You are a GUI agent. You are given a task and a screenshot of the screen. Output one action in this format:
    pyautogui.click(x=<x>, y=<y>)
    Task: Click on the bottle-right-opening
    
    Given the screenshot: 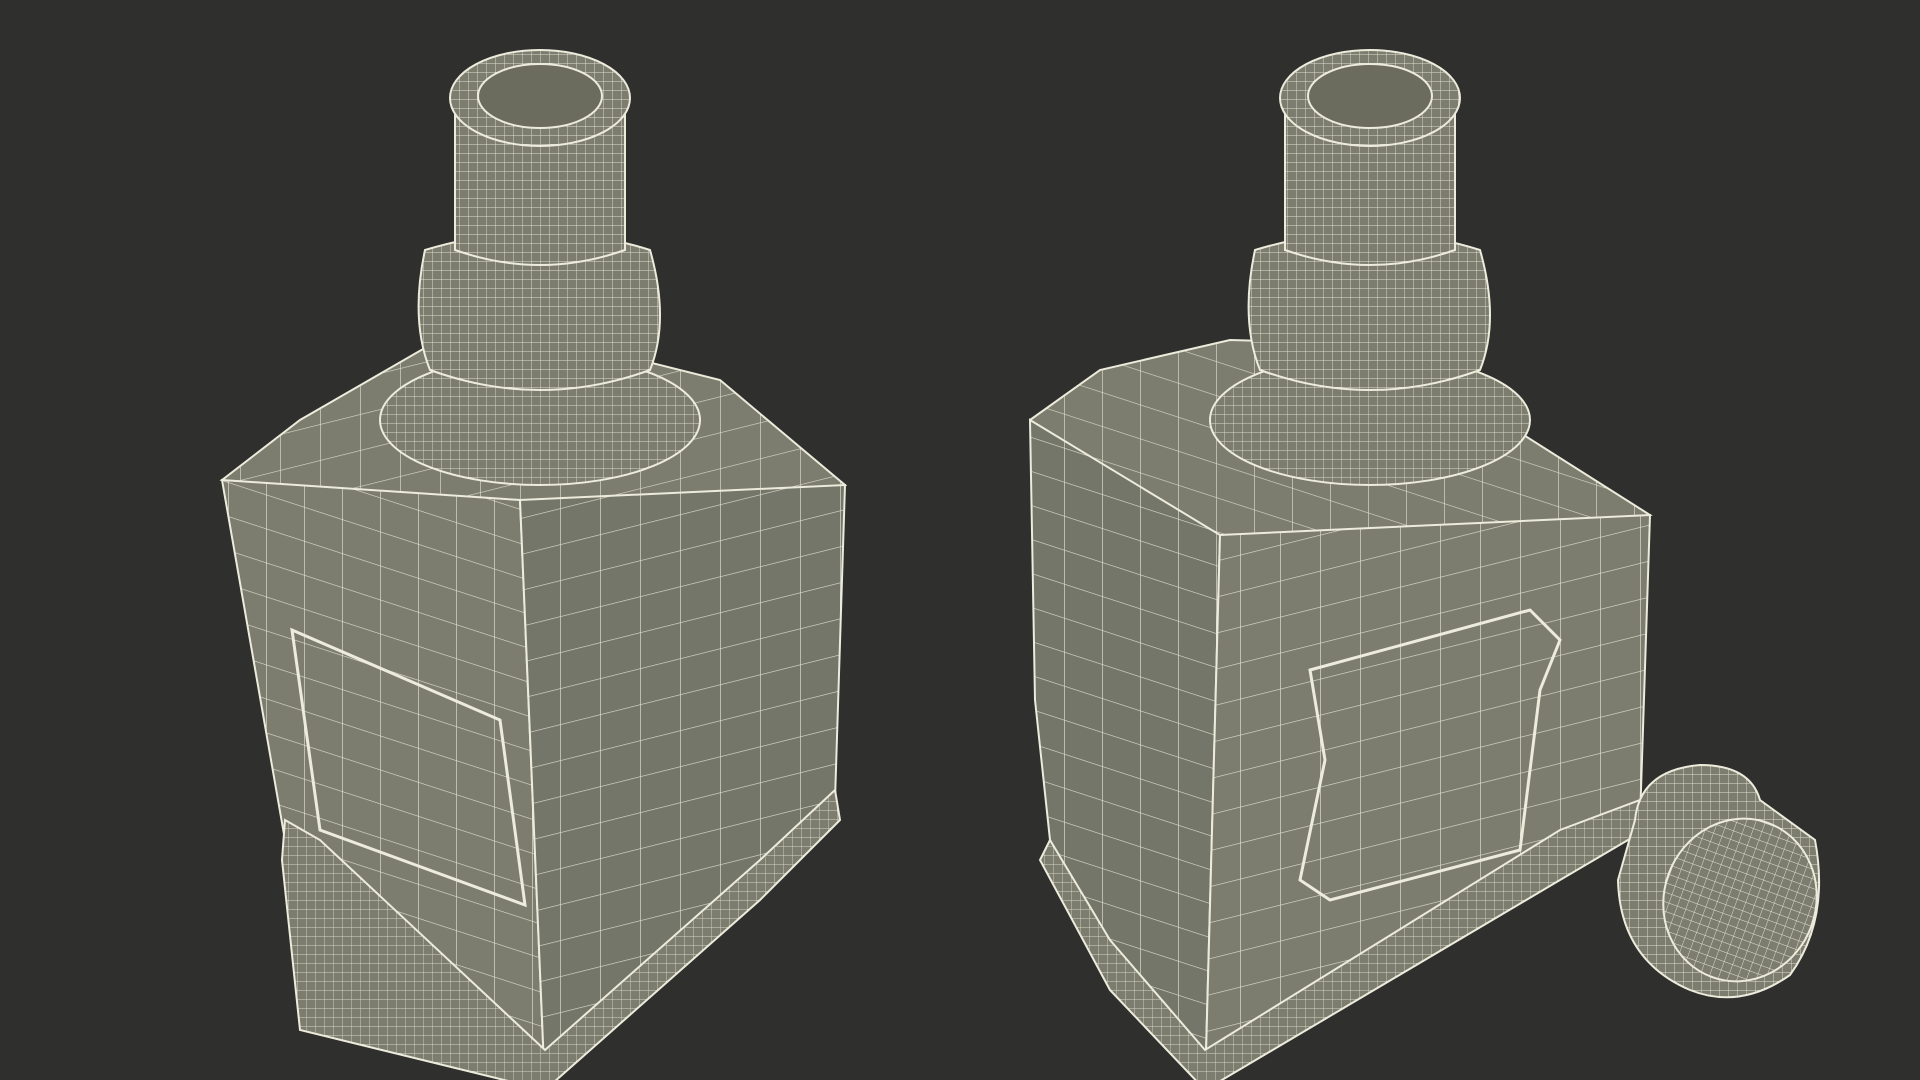 What is the action you would take?
    pyautogui.click(x=1370, y=96)
    